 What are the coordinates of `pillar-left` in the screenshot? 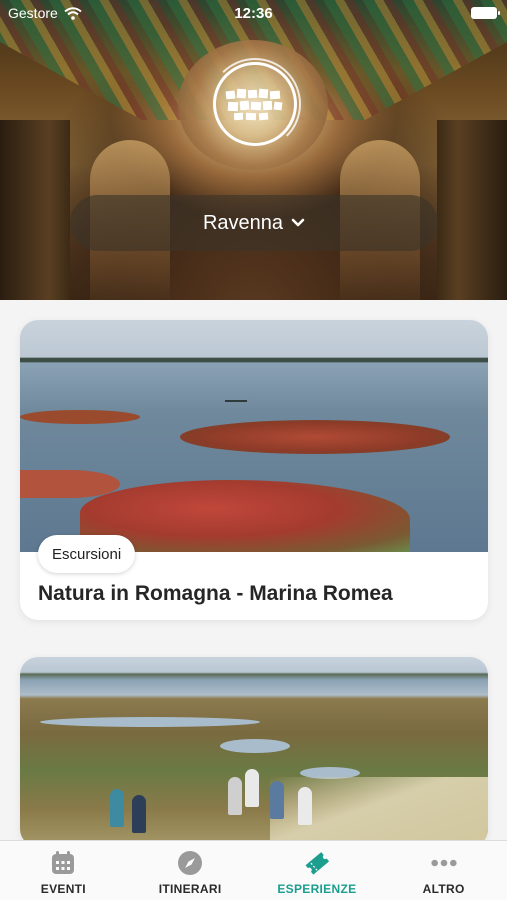 It's located at (35, 210).